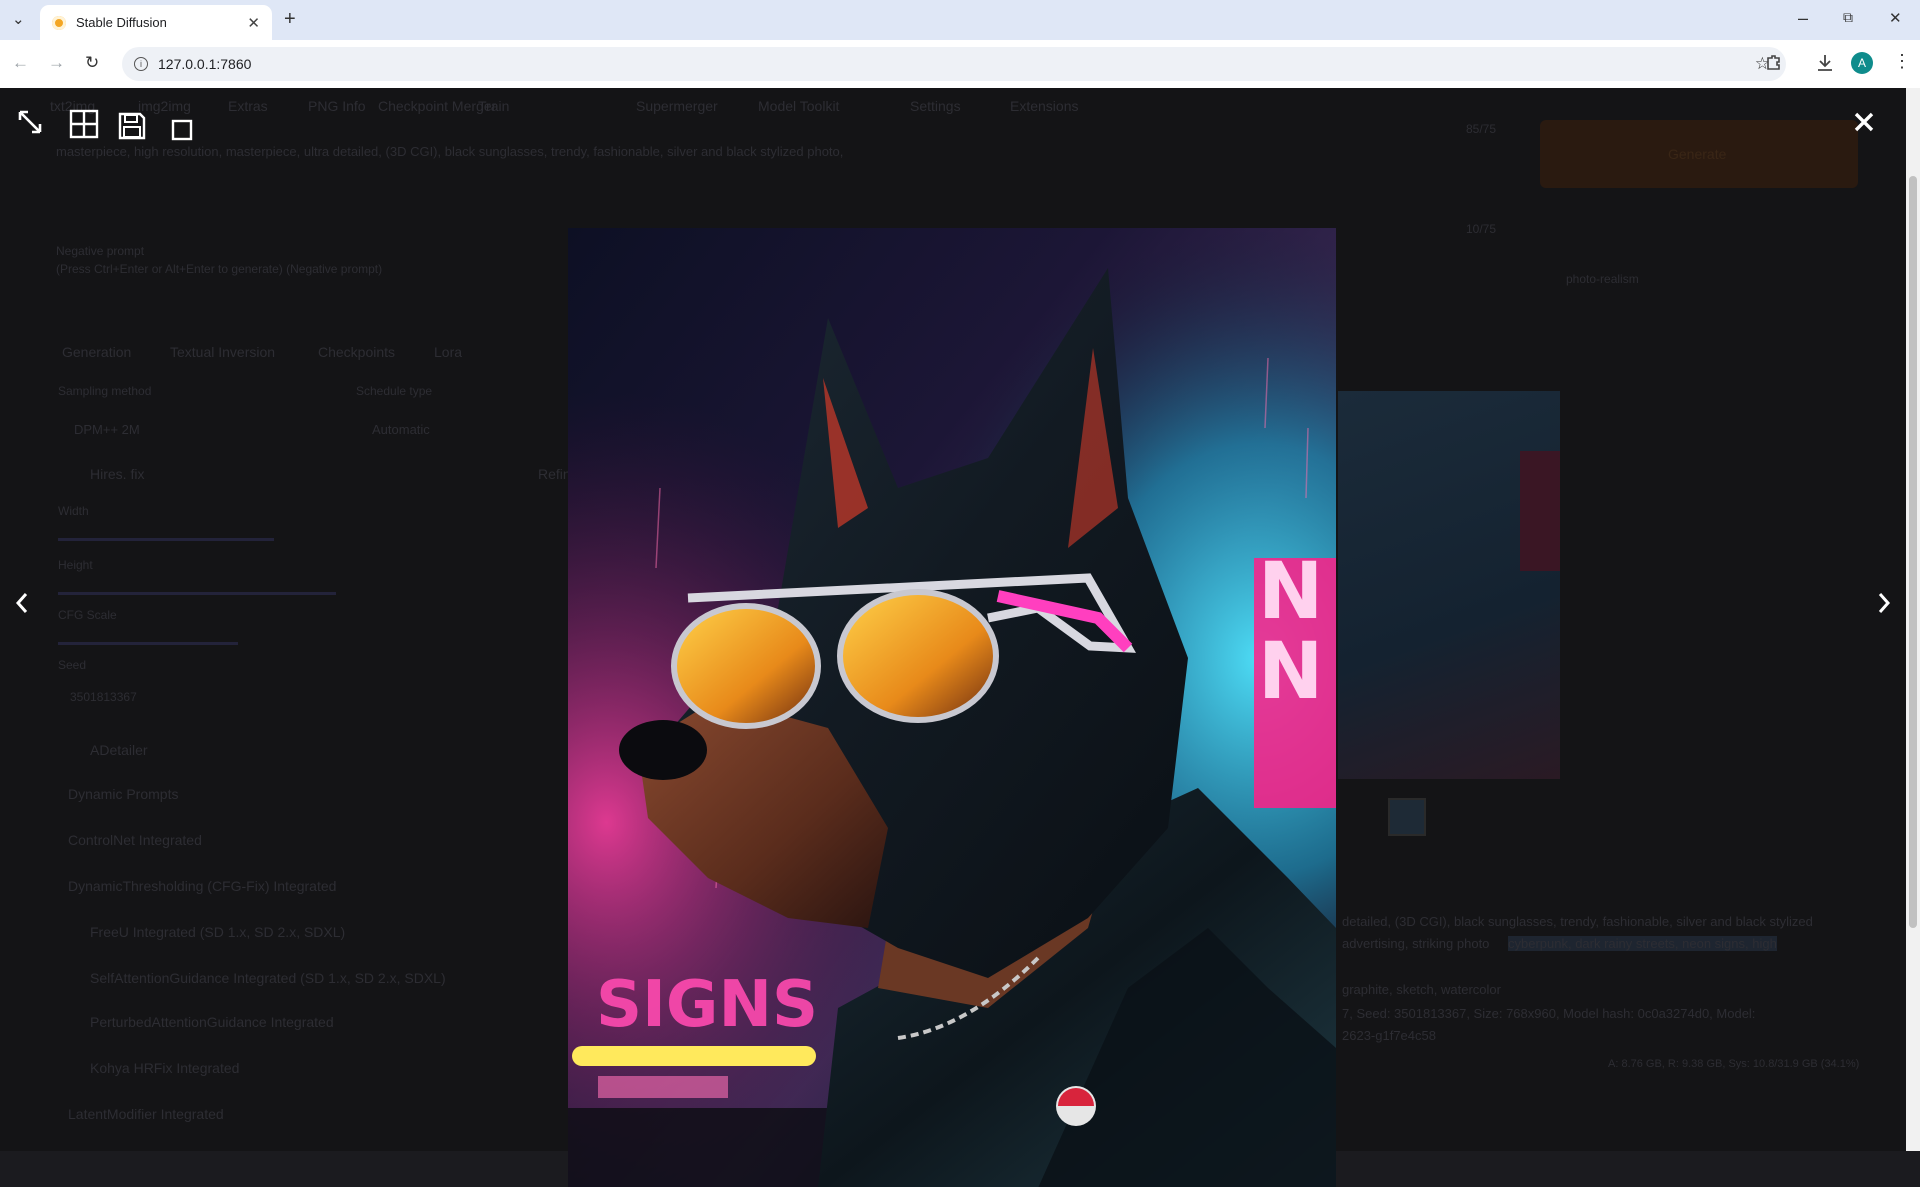 The width and height of the screenshot is (1920, 1187). What do you see at coordinates (1895, 18) in the screenshot?
I see `window-close-icon: ✕` at bounding box center [1895, 18].